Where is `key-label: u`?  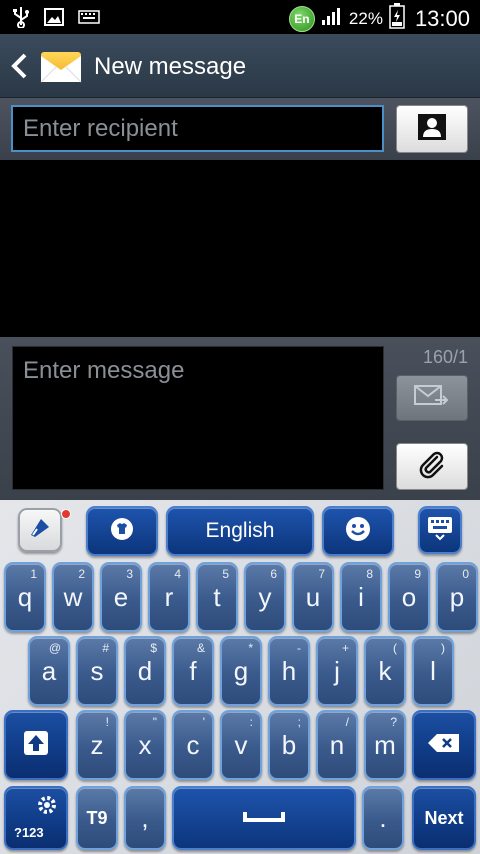 key-label: u is located at coordinates (313, 596).